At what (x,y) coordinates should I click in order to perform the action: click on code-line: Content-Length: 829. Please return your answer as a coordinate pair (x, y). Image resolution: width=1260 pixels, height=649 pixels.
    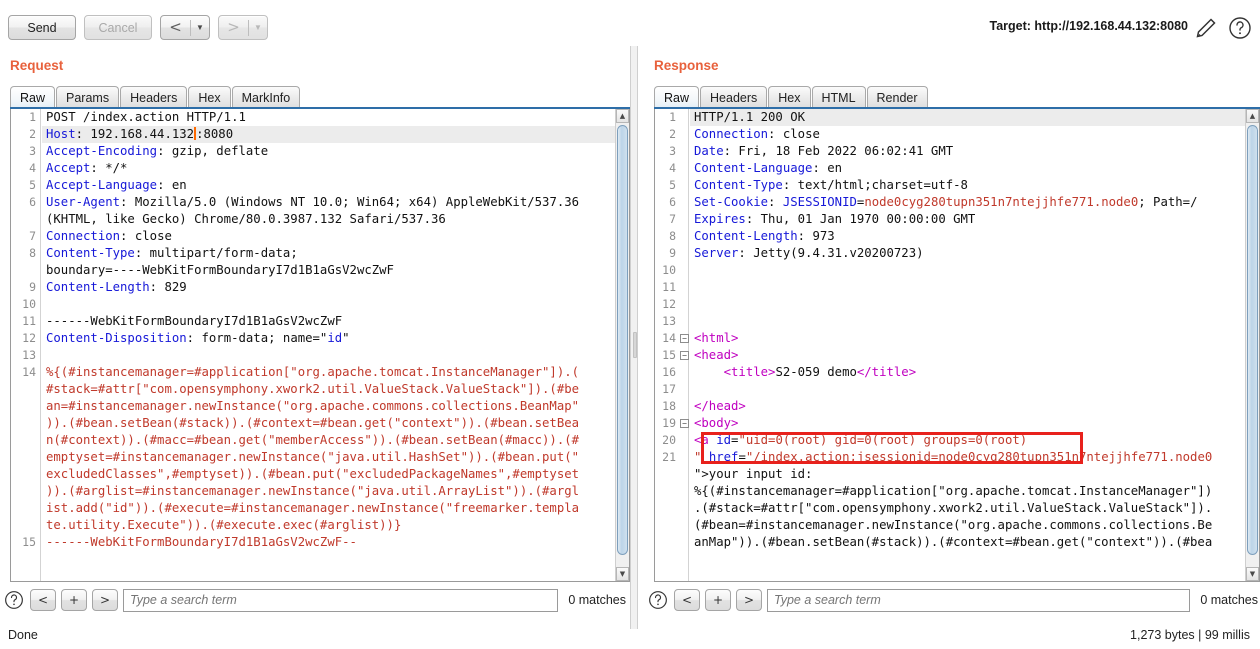
    Looking at the image, I should click on (328, 287).